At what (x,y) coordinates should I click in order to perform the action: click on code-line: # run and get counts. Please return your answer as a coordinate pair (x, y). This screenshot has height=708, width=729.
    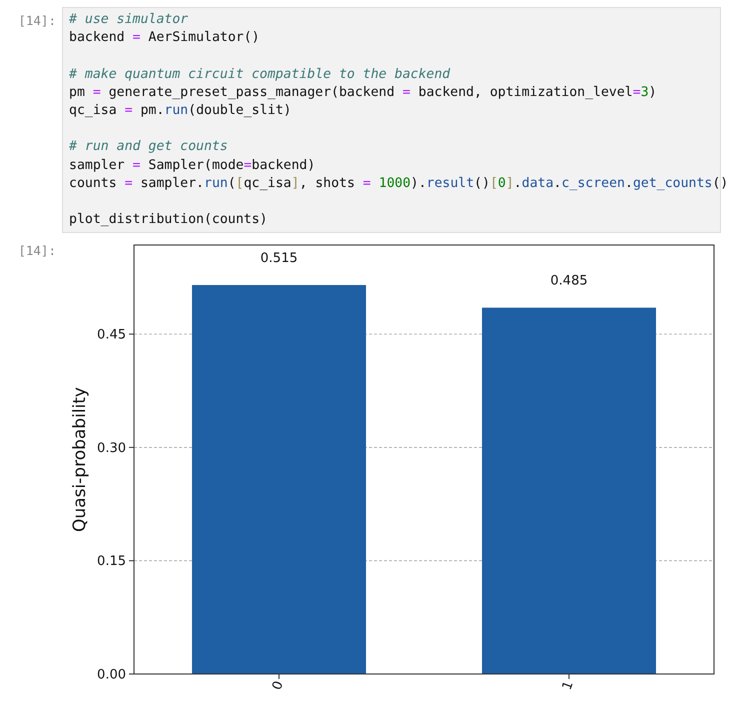
    Looking at the image, I should click on (148, 147).